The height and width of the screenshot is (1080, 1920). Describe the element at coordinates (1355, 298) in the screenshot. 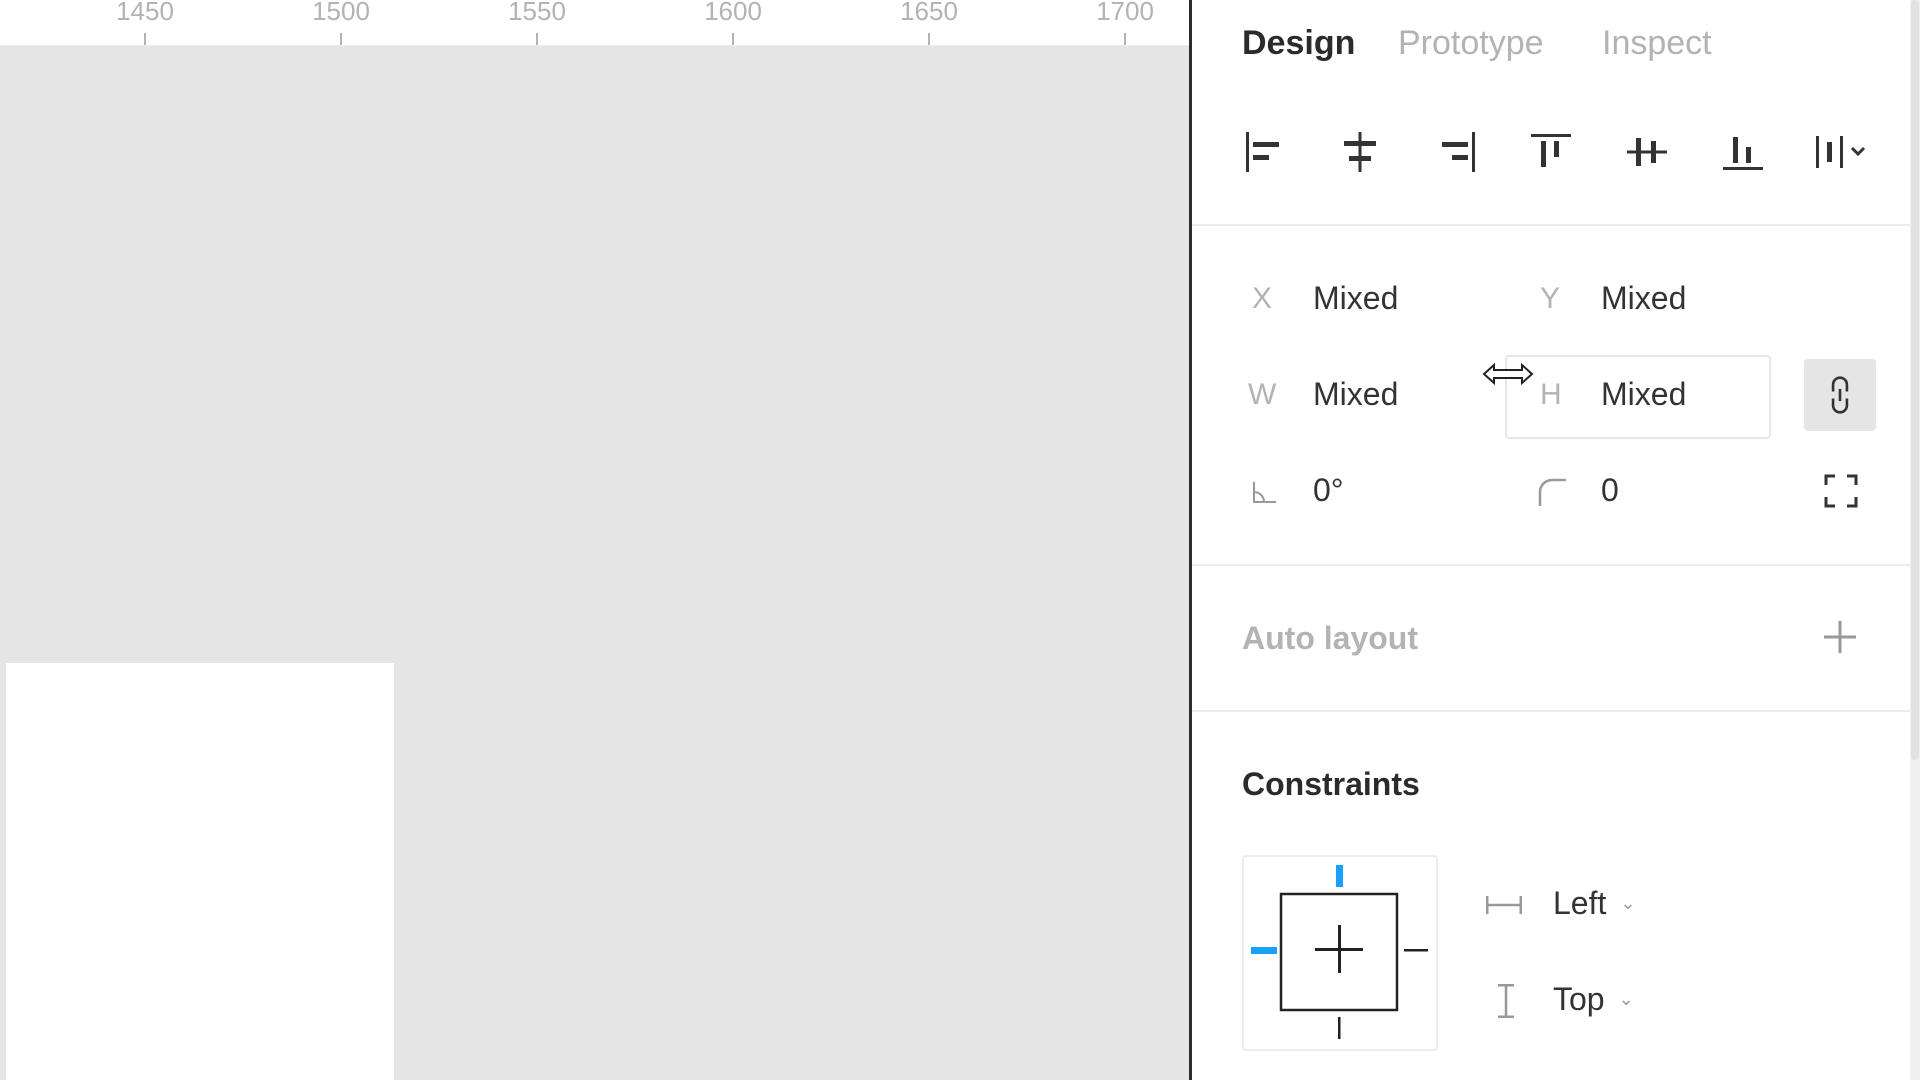

I see `x-input: Mixed` at that location.